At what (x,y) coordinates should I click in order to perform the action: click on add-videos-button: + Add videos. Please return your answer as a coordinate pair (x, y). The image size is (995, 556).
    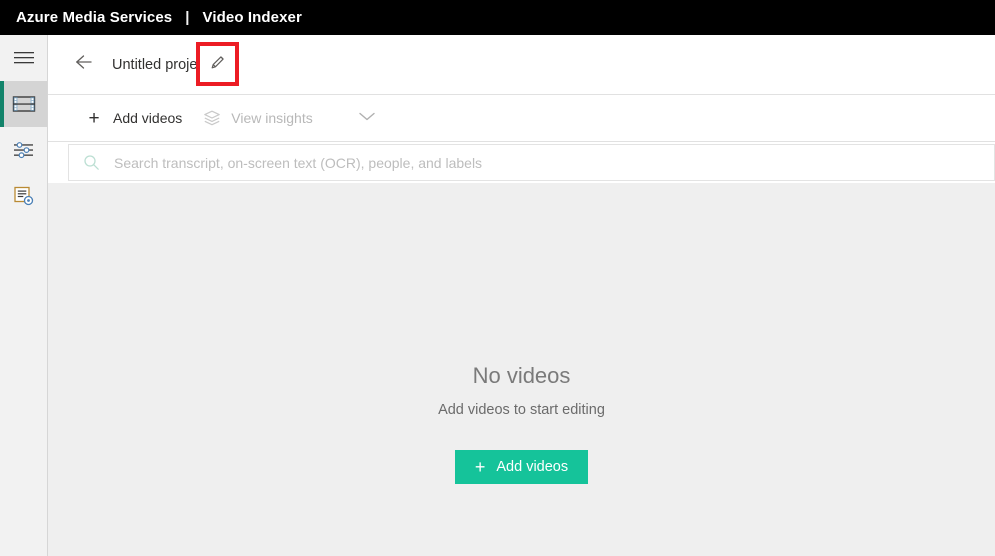
    Looking at the image, I should click on (521, 467).